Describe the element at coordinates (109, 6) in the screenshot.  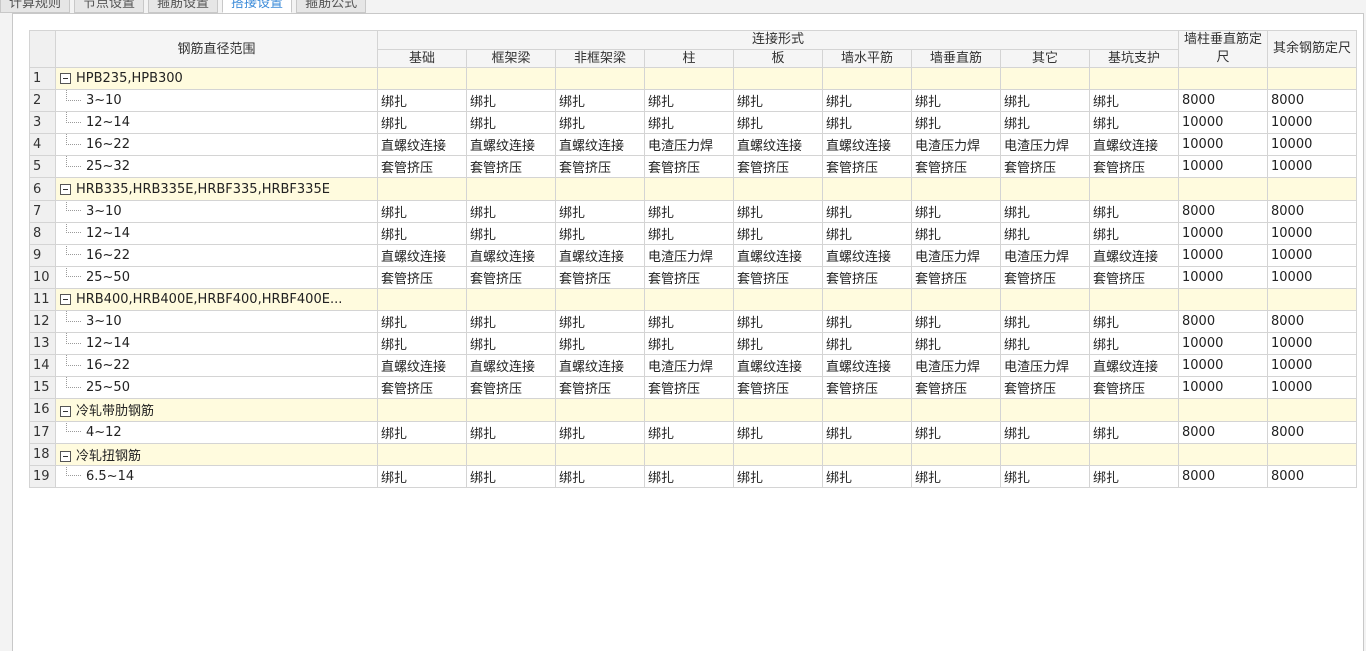
I see `tab-1: 节点设置` at that location.